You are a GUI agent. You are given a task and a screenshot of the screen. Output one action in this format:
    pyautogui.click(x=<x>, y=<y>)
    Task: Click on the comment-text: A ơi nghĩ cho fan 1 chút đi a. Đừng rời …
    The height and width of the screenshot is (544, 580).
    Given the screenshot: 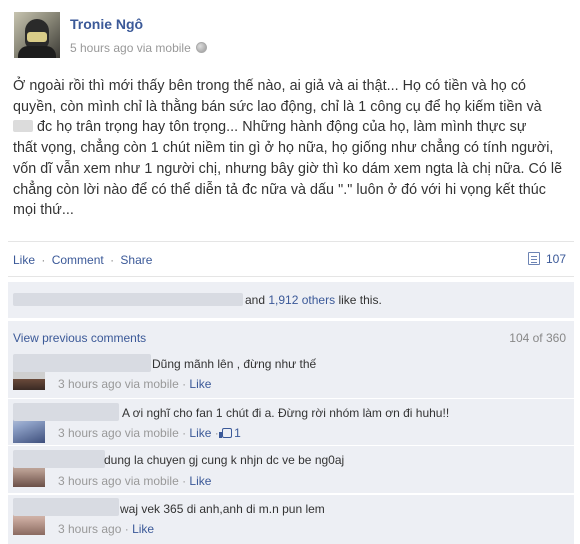 What is the action you would take?
    pyautogui.click(x=286, y=413)
    